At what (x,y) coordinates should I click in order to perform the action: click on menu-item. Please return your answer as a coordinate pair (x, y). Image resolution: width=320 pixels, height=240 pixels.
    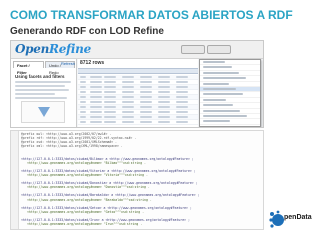
    Looking at the image, I should click on (230, 122).